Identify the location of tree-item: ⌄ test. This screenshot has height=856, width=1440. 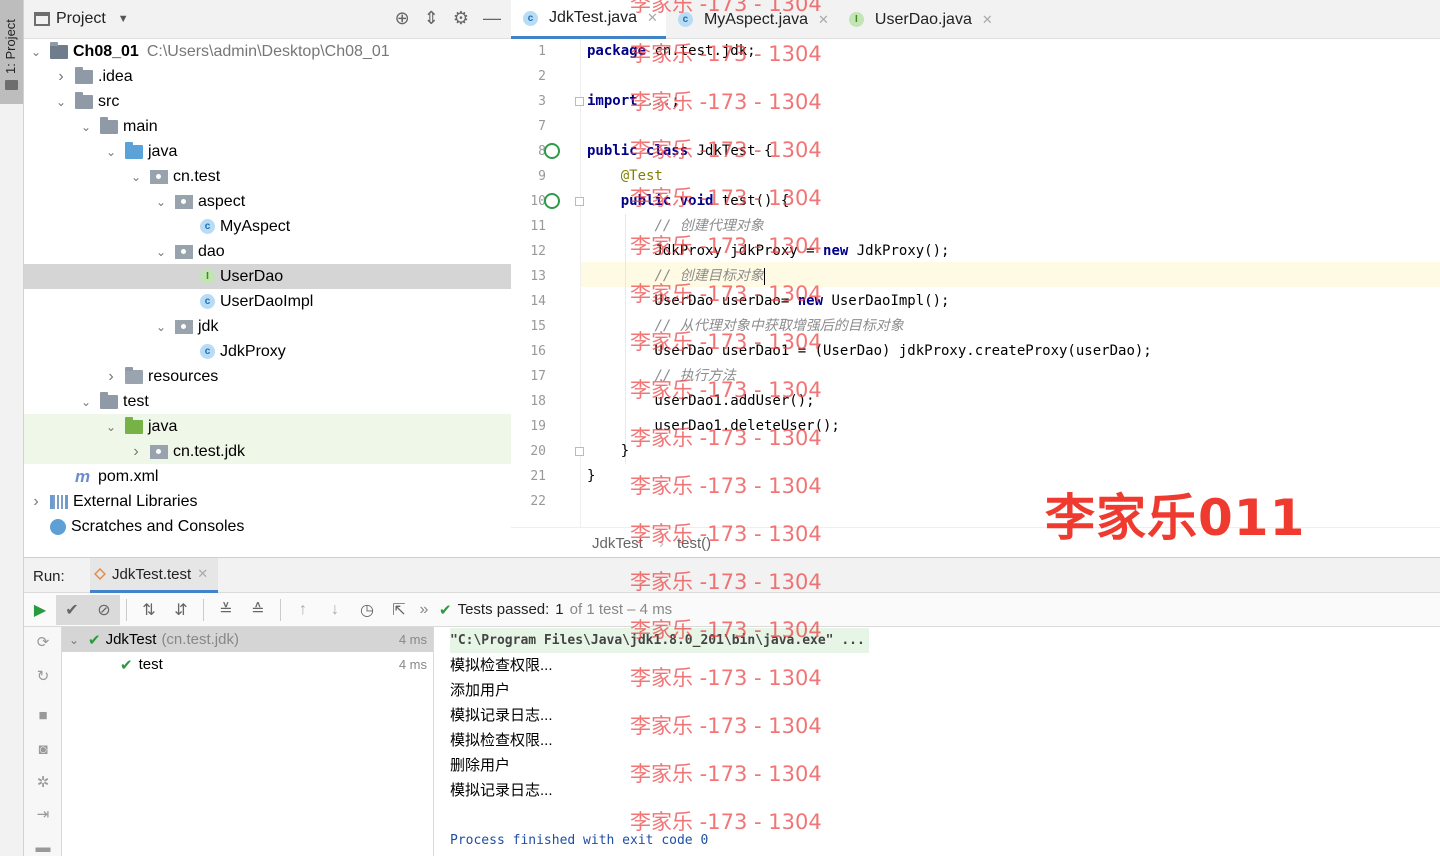
(267, 401).